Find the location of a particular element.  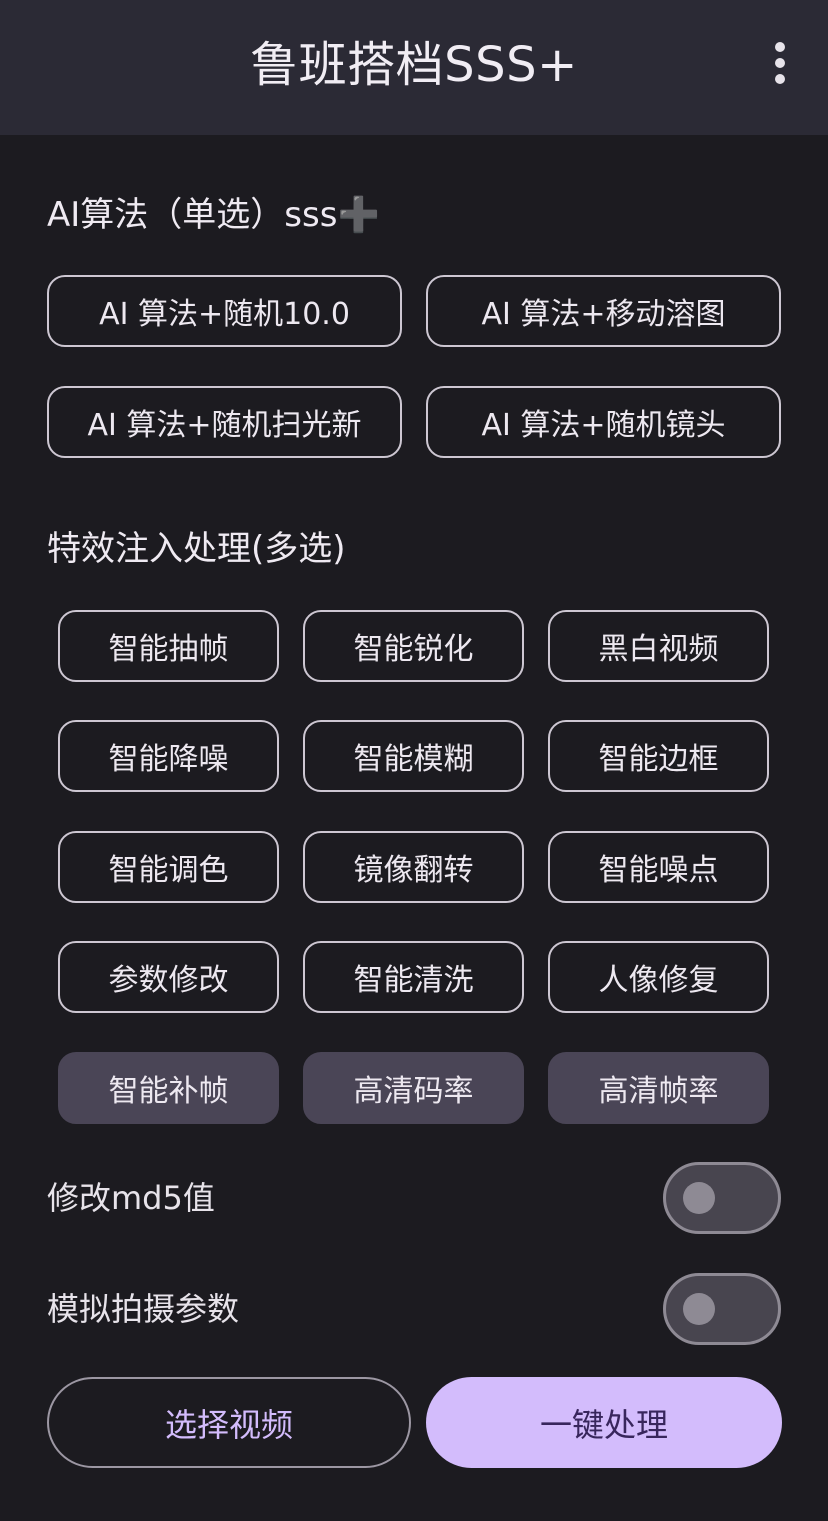

ai-option-label: AI 算法+随机扫光新 is located at coordinates (224, 425).